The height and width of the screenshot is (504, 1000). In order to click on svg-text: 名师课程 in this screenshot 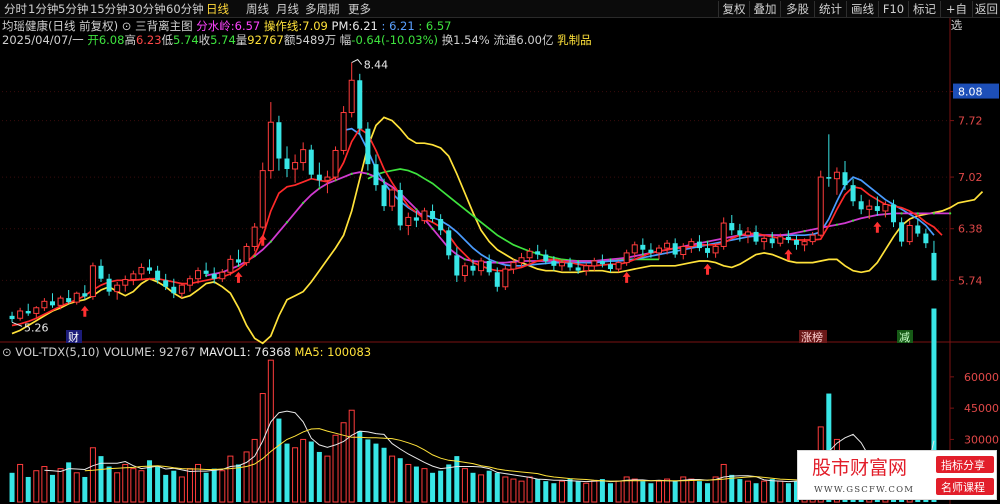, I will do `click(963, 487)`.